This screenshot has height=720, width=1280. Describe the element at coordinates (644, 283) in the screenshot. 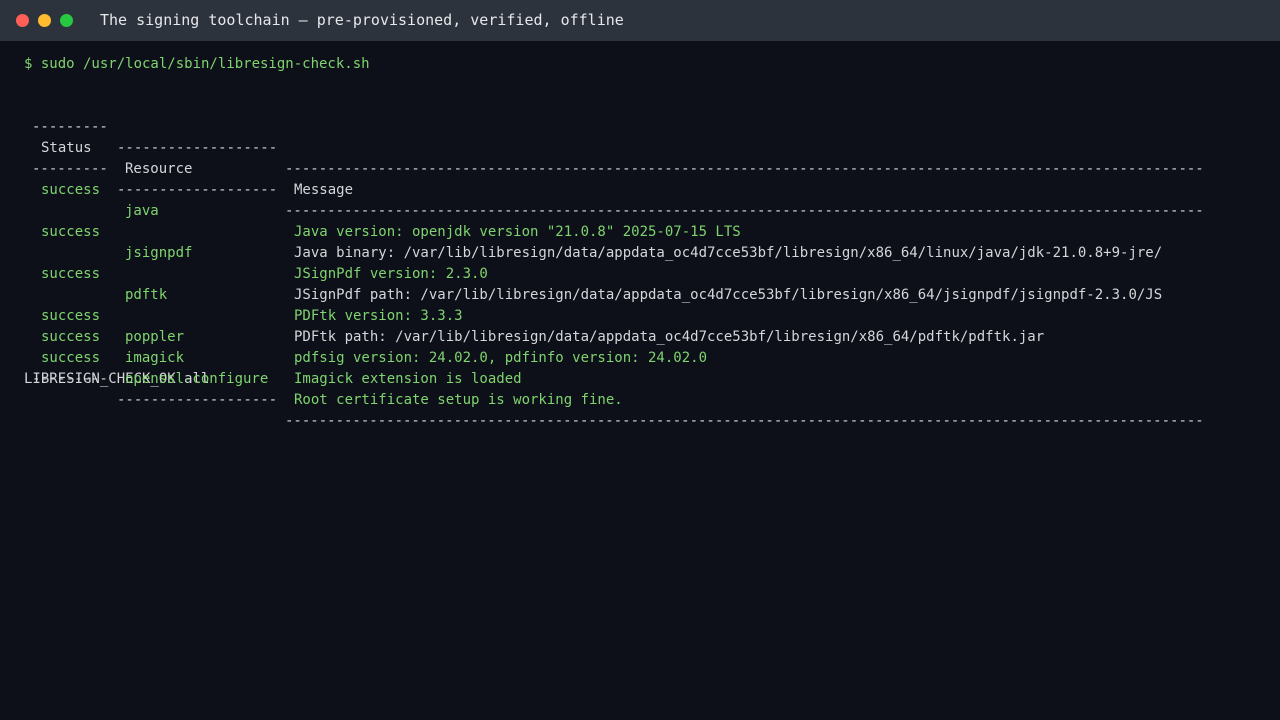

I see `table-row: success pdftk PDFtk version: 3.3.3` at that location.